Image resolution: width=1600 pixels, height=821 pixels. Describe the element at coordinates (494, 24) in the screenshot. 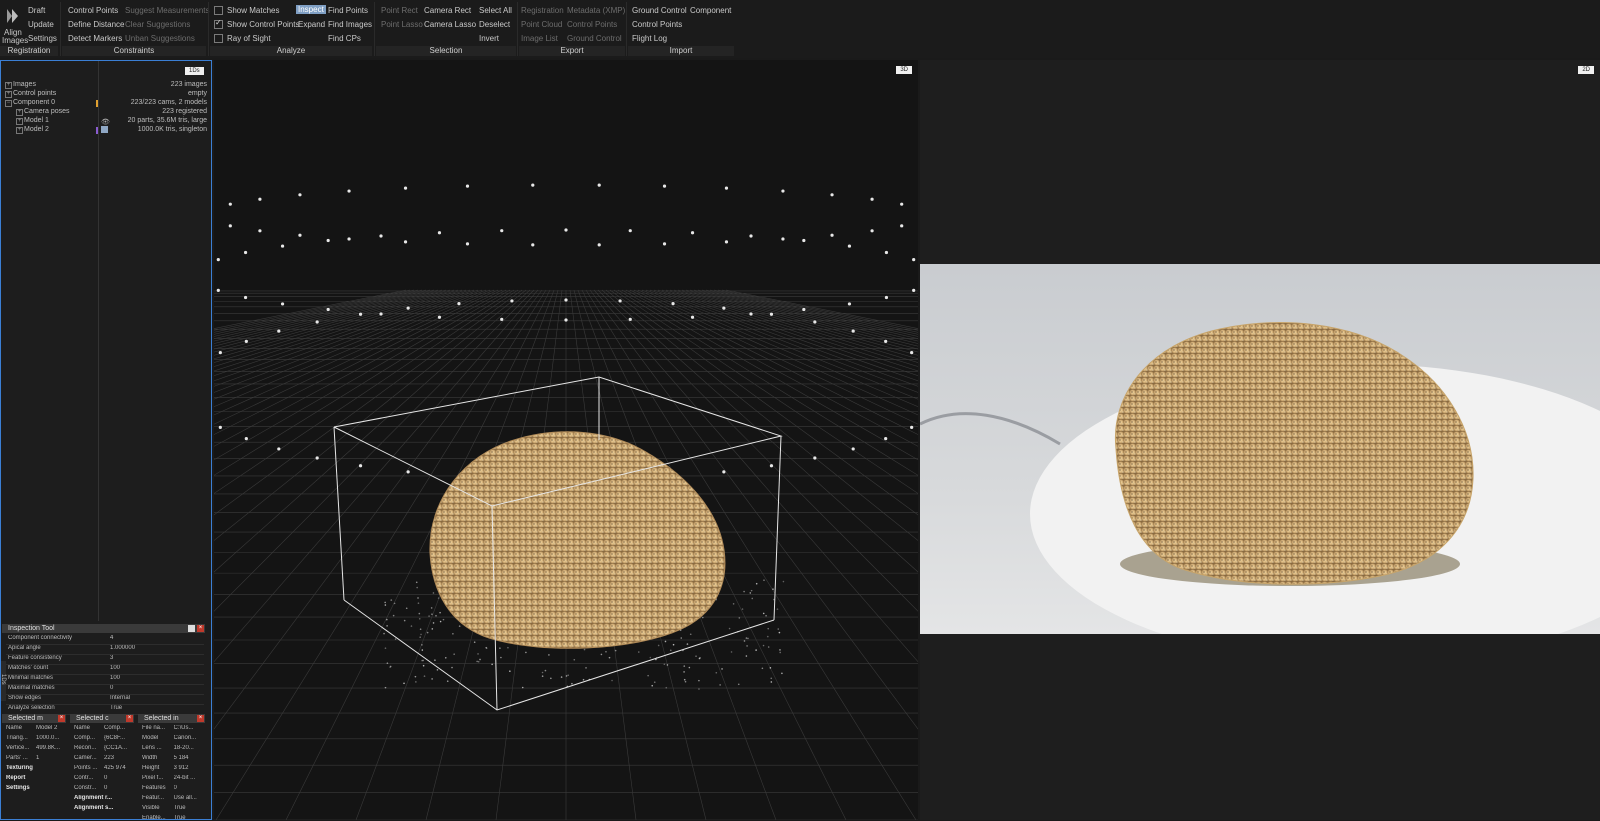

I see `deselect-button: Deselect` at that location.